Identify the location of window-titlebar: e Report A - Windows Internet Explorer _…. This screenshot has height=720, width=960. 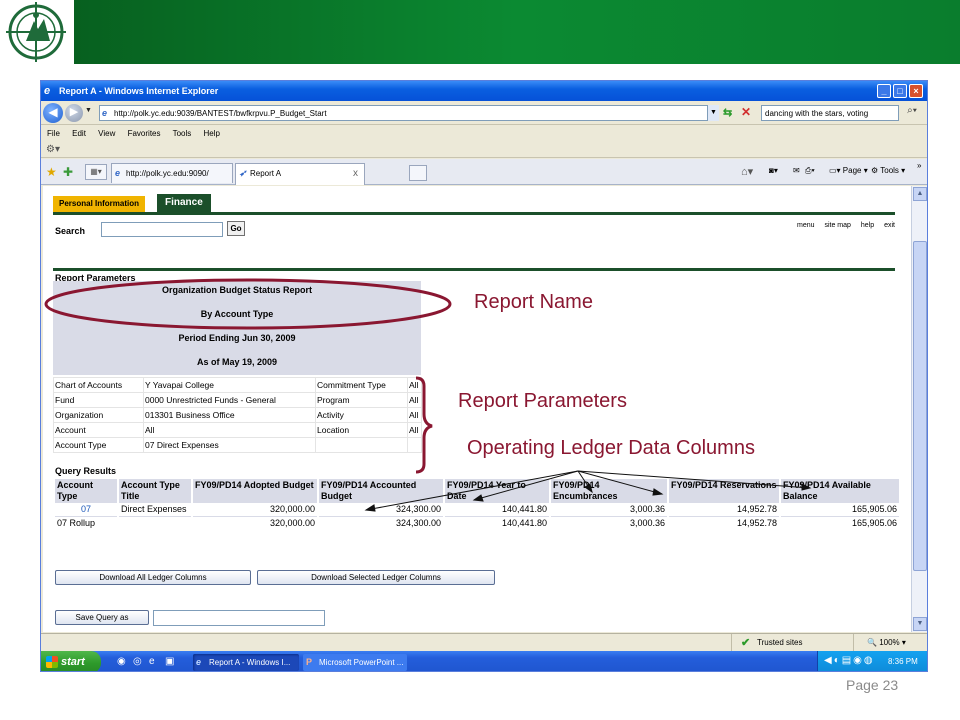
(484, 91).